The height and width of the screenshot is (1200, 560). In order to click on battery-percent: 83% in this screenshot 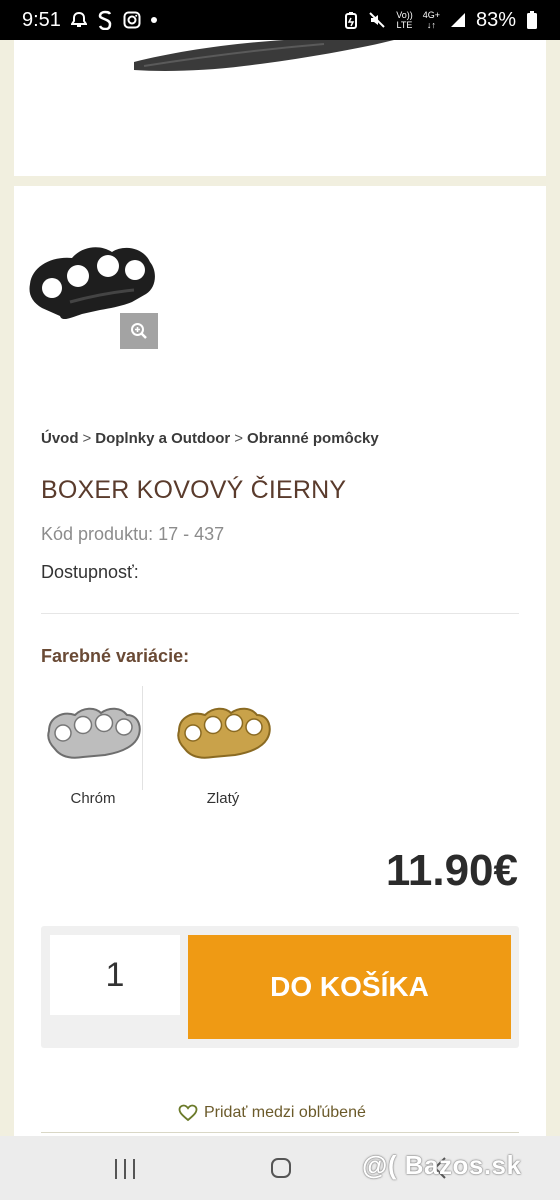, I will do `click(495, 19)`.